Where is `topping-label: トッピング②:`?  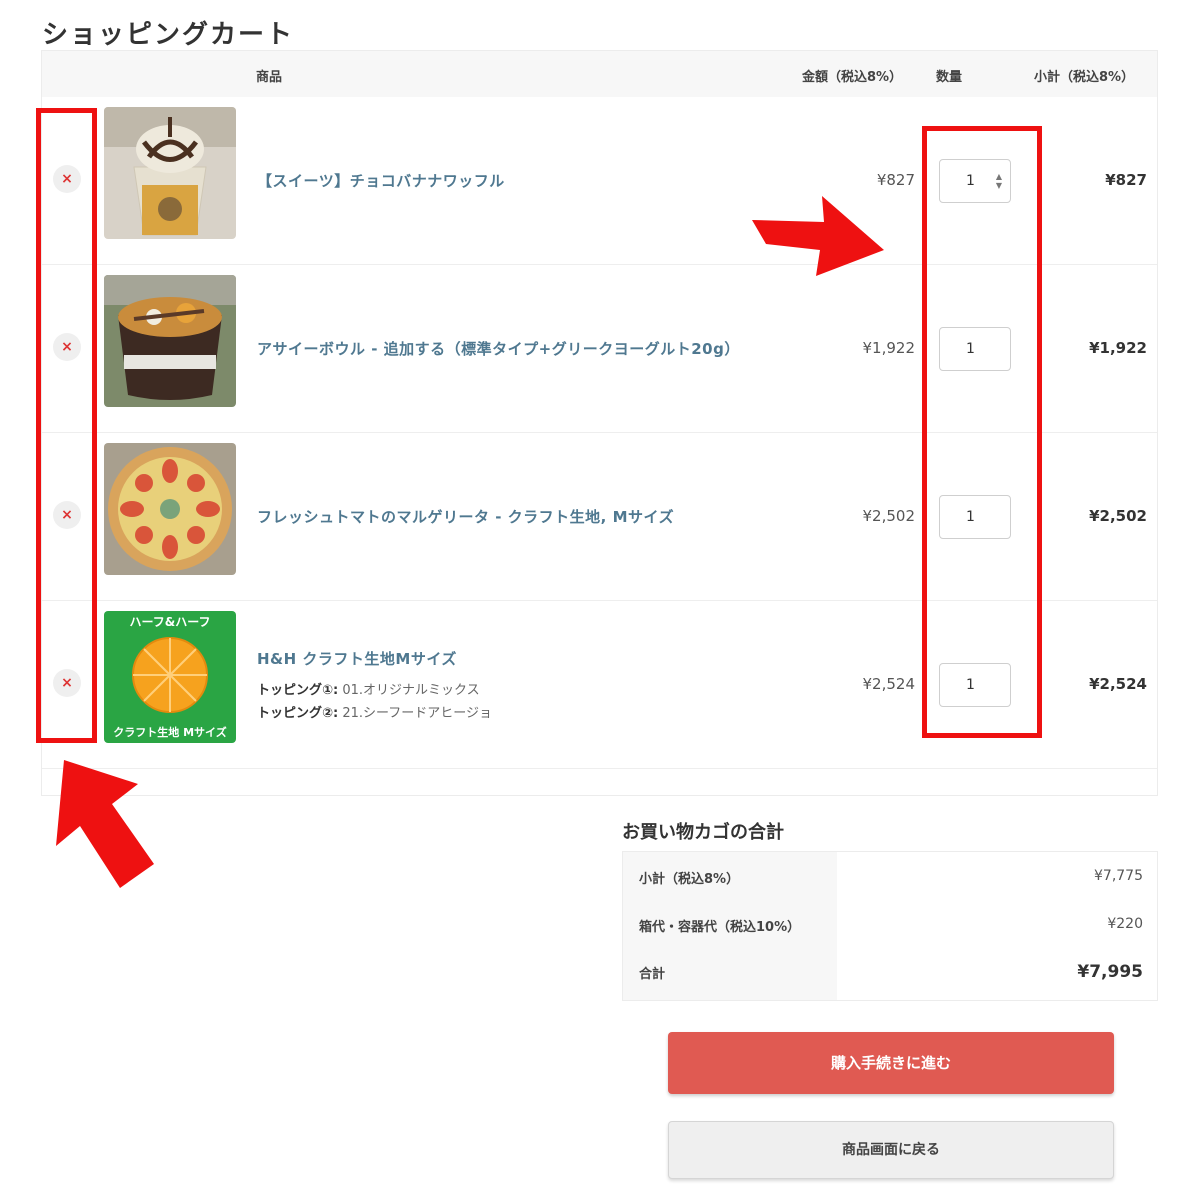 topping-label: トッピング②: is located at coordinates (298, 713).